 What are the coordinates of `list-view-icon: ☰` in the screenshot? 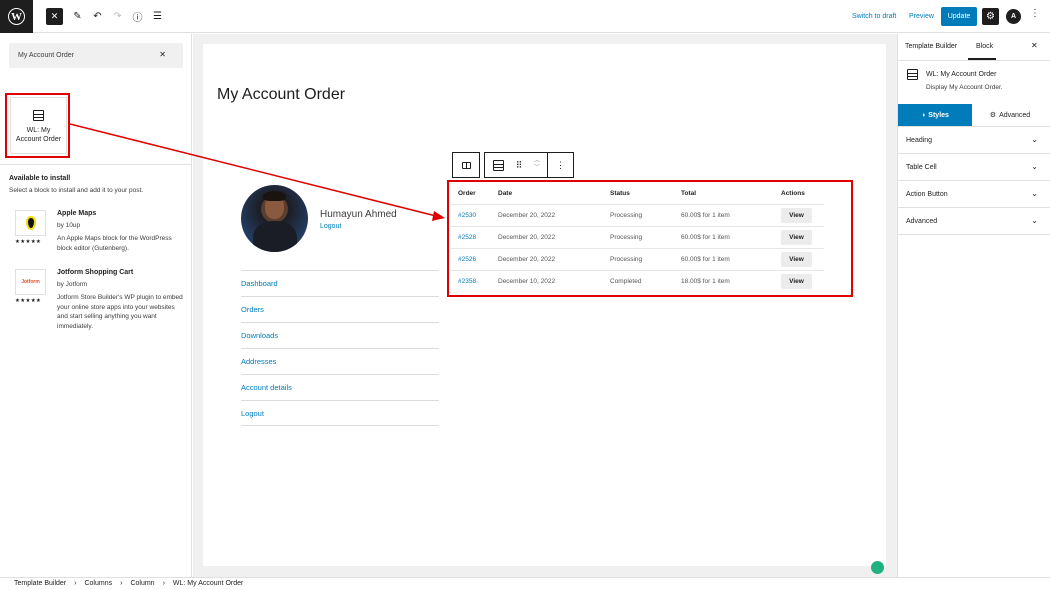 It's located at (157, 16).